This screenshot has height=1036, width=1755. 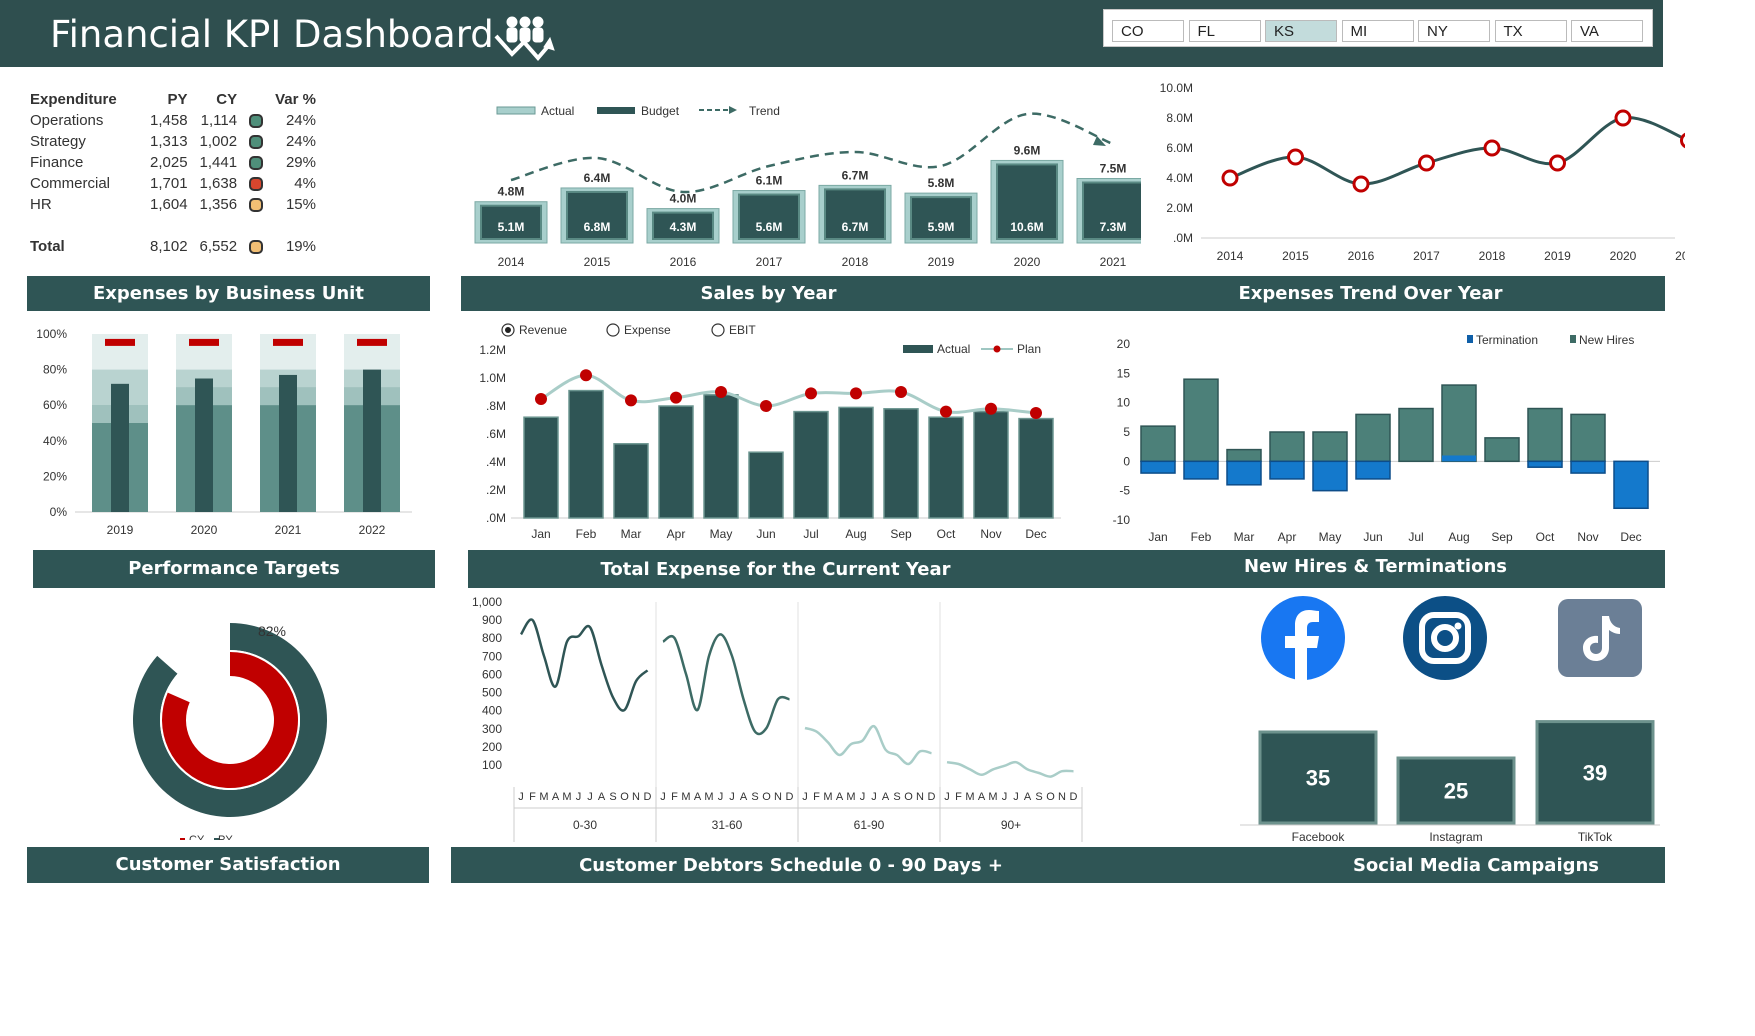 I want to click on y-tick-label: .0M, so click(x=496, y=518).